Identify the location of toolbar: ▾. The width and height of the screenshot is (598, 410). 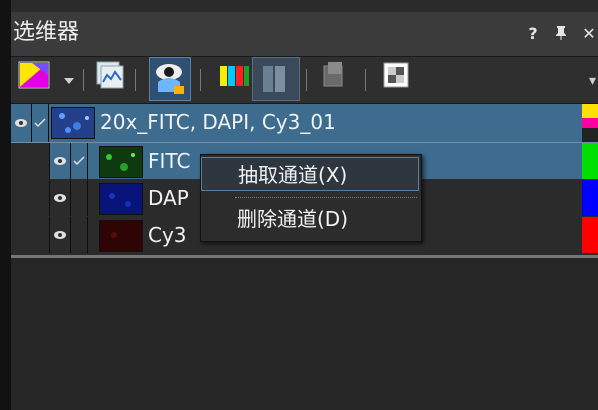
(304, 80).